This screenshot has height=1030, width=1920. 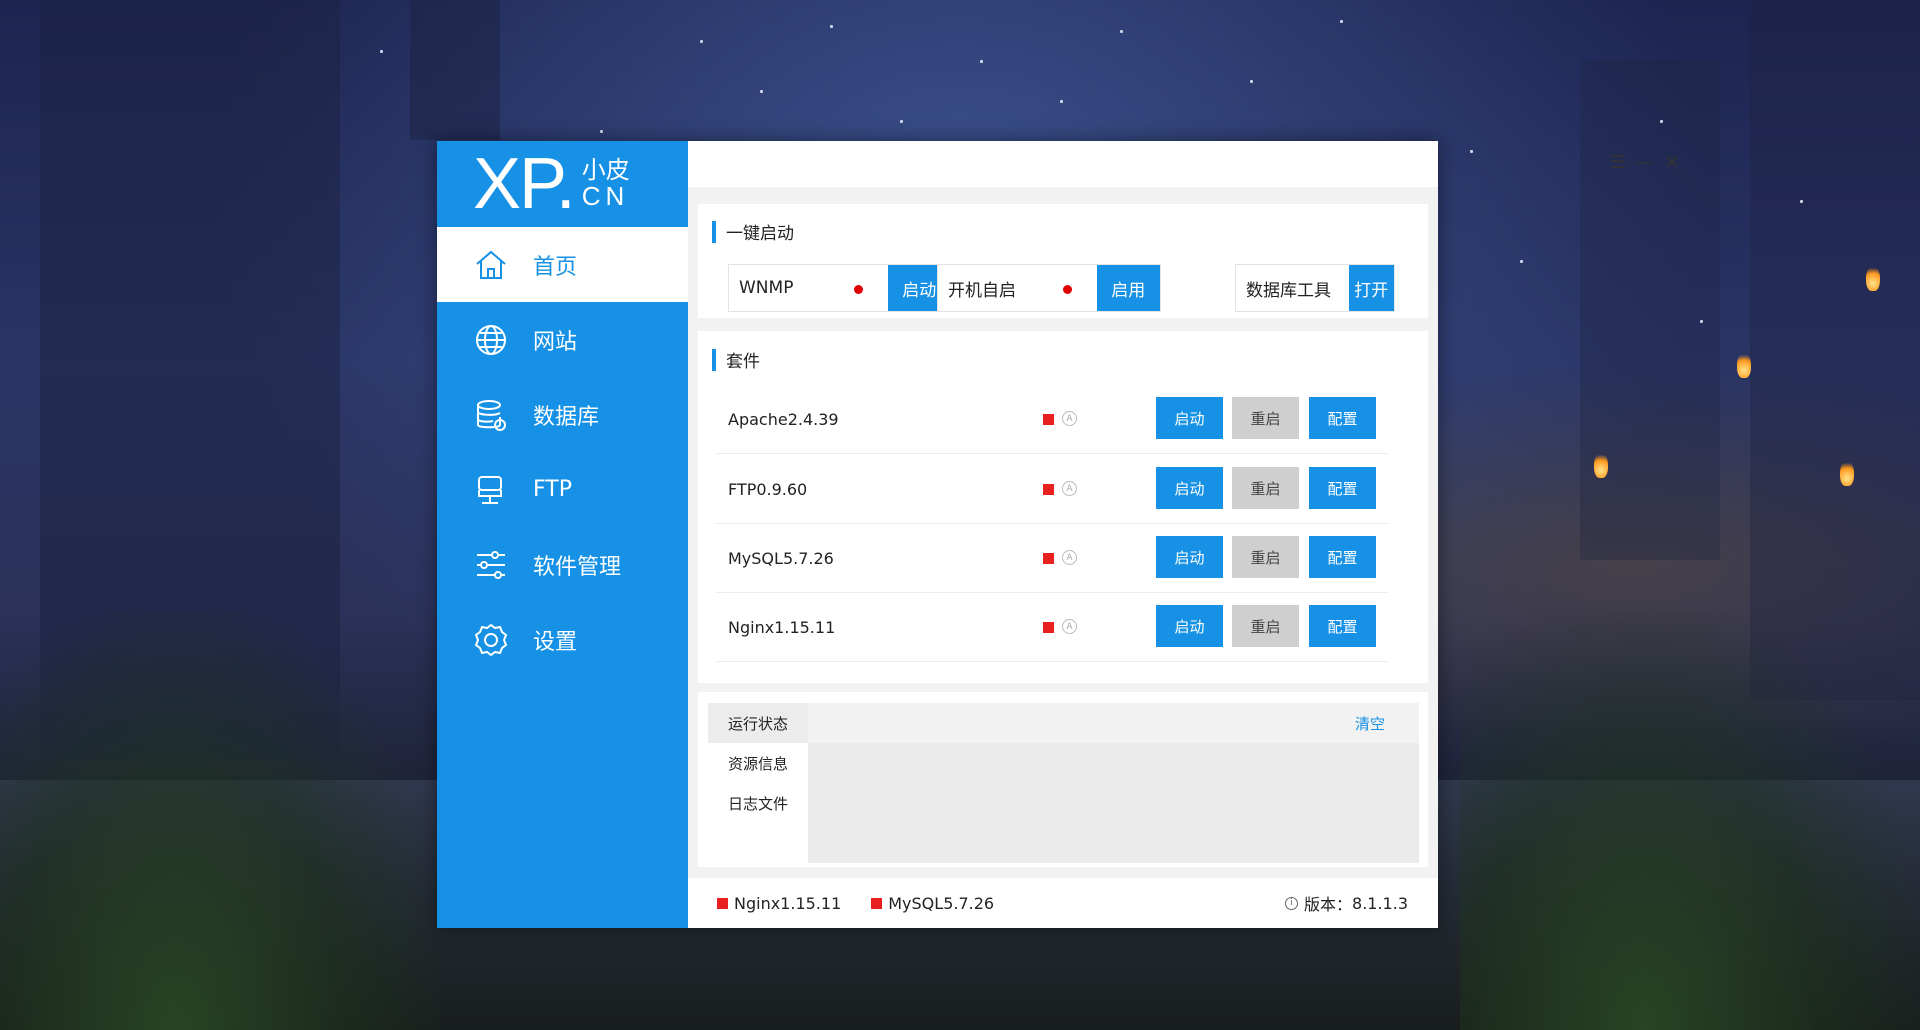 I want to click on sidebar-item-software: 软件管理, so click(x=562, y=564).